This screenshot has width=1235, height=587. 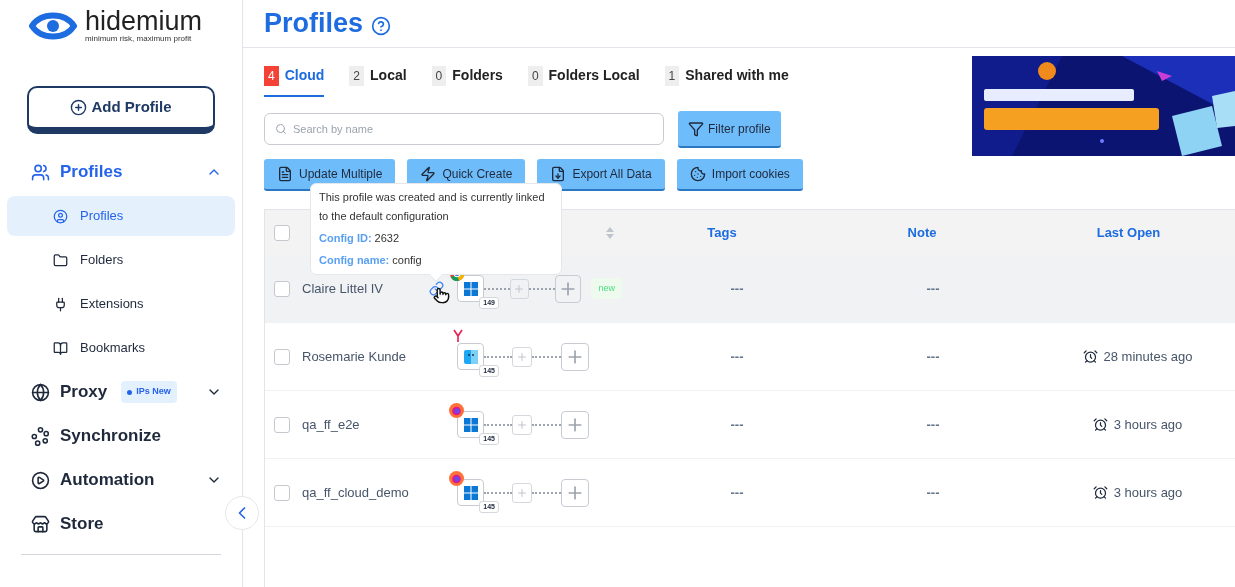 I want to click on sort-icon, so click(x=610, y=232).